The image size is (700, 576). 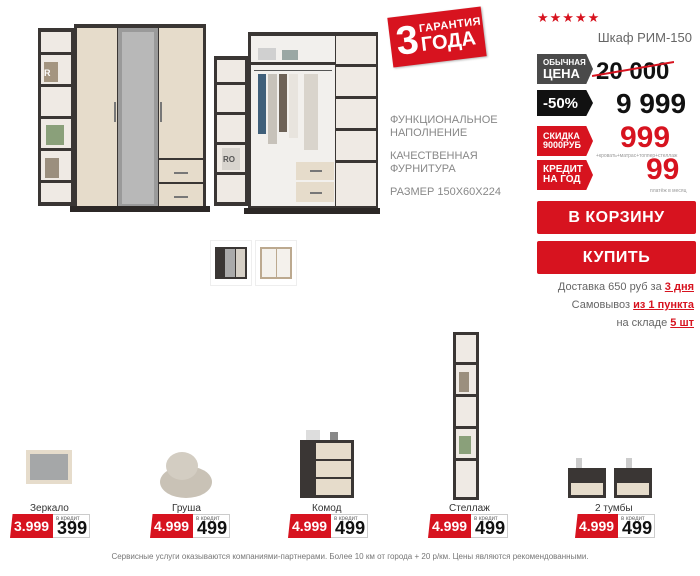 I want to click on sale-price: 9 999, so click(x=651, y=103).